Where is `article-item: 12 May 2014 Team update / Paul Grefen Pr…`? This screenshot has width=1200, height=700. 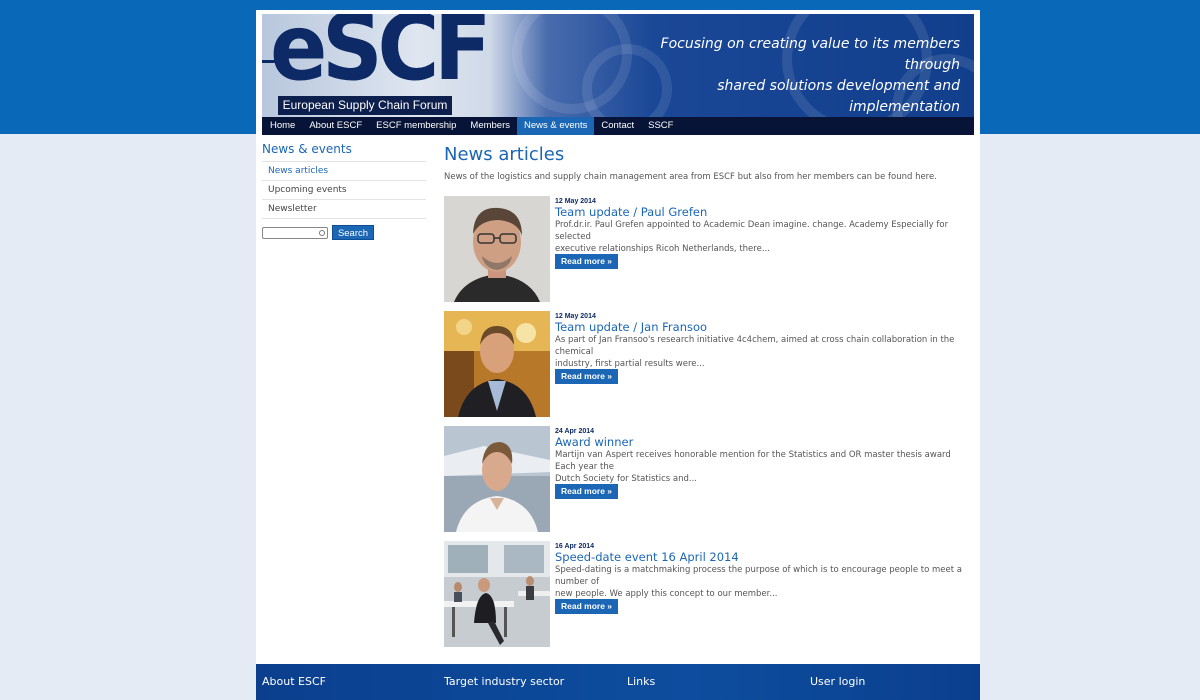 article-item: 12 May 2014 Team update / Paul Grefen Pr… is located at coordinates (704, 249).